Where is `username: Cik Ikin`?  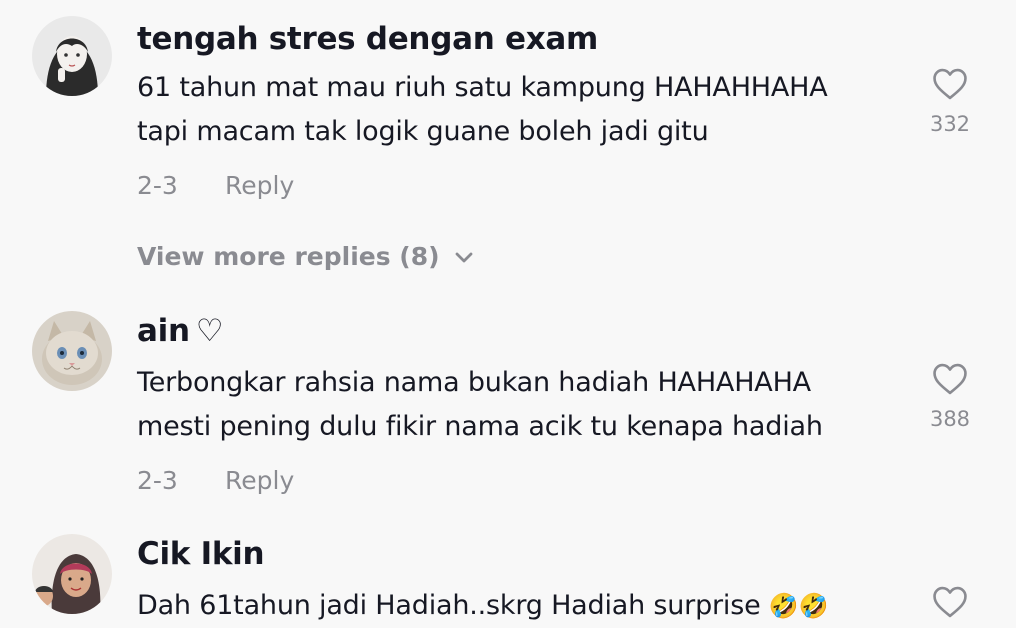 username: Cik Ikin is located at coordinates (201, 554).